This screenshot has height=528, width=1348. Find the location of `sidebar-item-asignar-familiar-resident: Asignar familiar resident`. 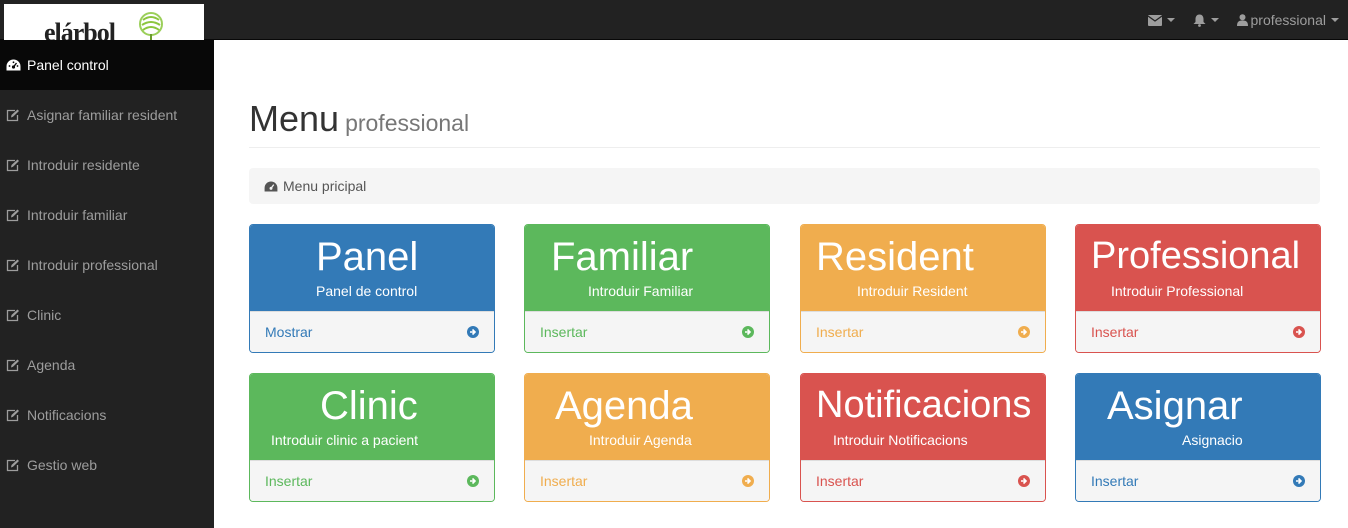

sidebar-item-asignar-familiar-resident: Asignar familiar resident is located at coordinates (107, 115).